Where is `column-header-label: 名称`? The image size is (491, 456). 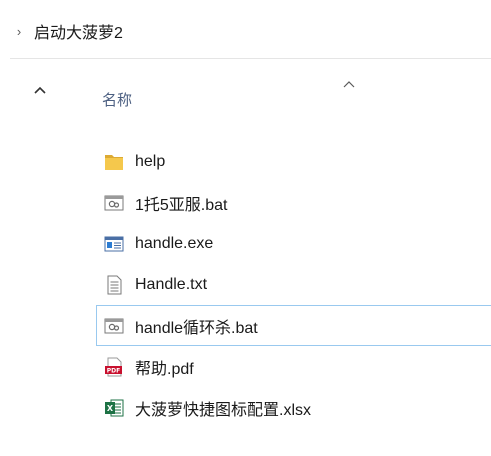 column-header-label: 名称 is located at coordinates (117, 100).